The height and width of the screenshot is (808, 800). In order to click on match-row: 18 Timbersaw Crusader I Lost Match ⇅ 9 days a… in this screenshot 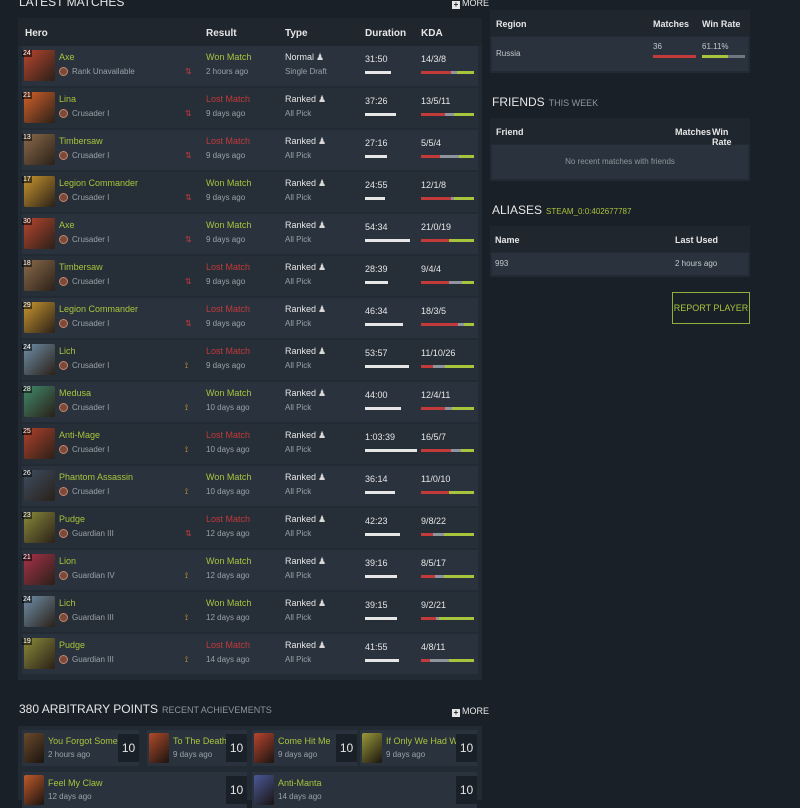, I will do `click(250, 276)`.